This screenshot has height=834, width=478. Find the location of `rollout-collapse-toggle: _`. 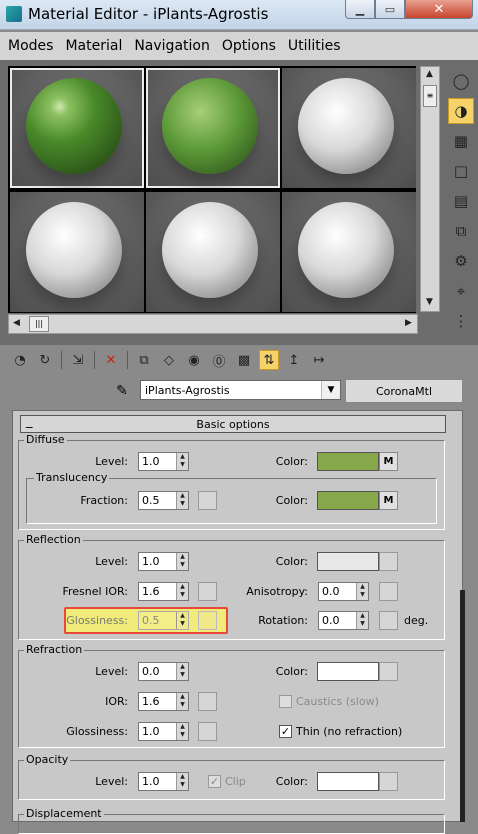

rollout-collapse-toggle: _ is located at coordinates (29, 421).